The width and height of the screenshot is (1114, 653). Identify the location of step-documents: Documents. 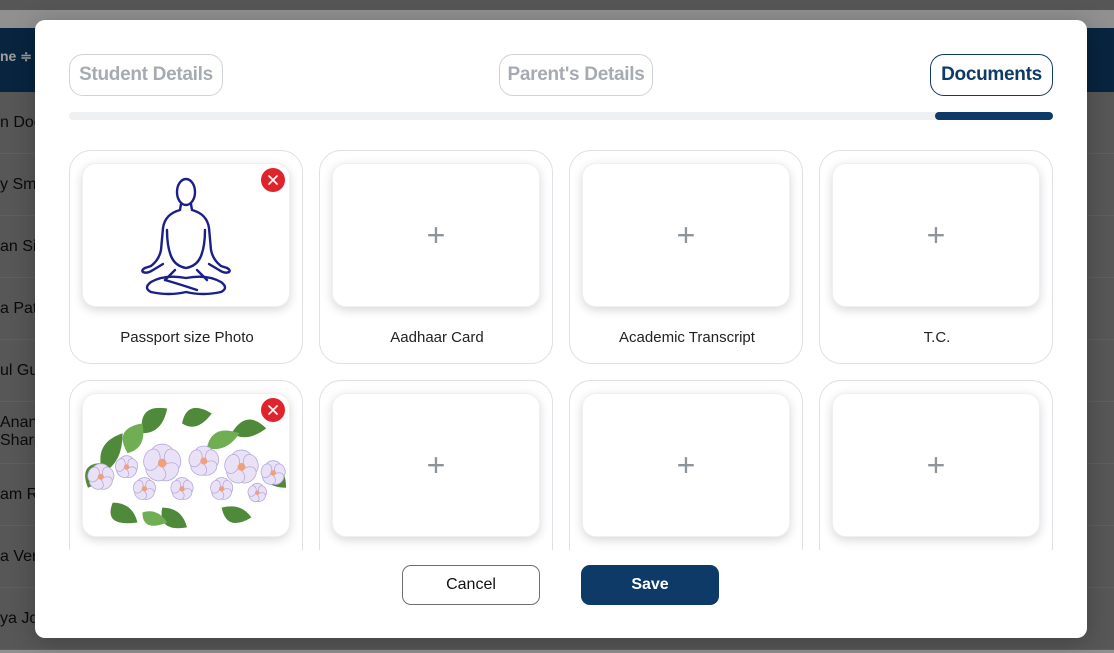
(991, 75).